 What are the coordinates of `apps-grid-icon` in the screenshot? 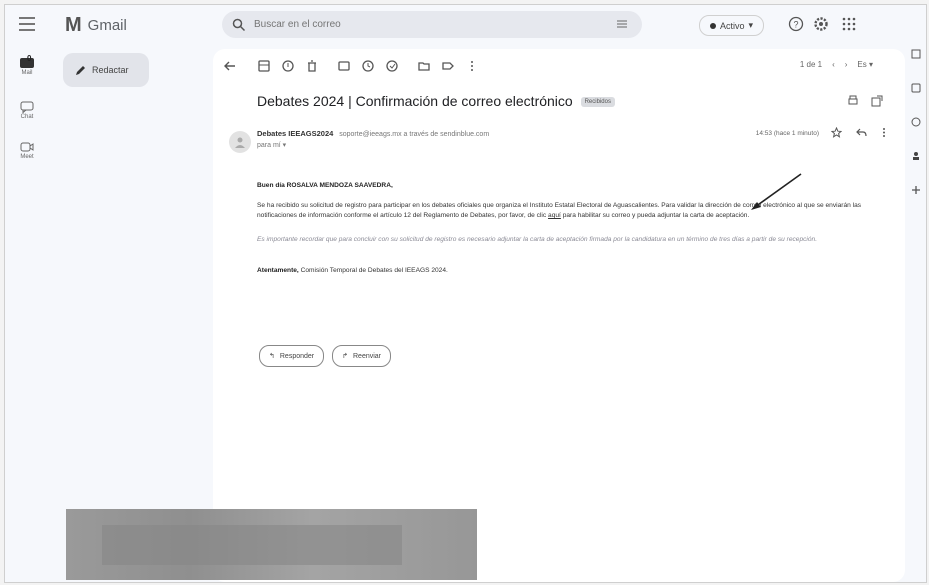 It's located at (849, 24).